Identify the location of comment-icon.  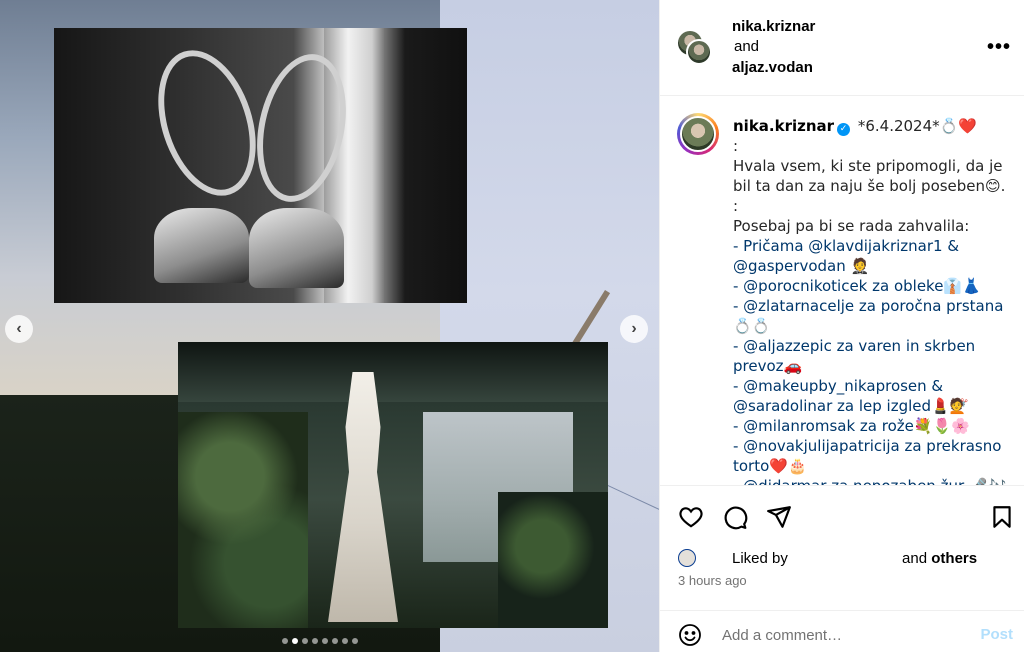
(736, 518).